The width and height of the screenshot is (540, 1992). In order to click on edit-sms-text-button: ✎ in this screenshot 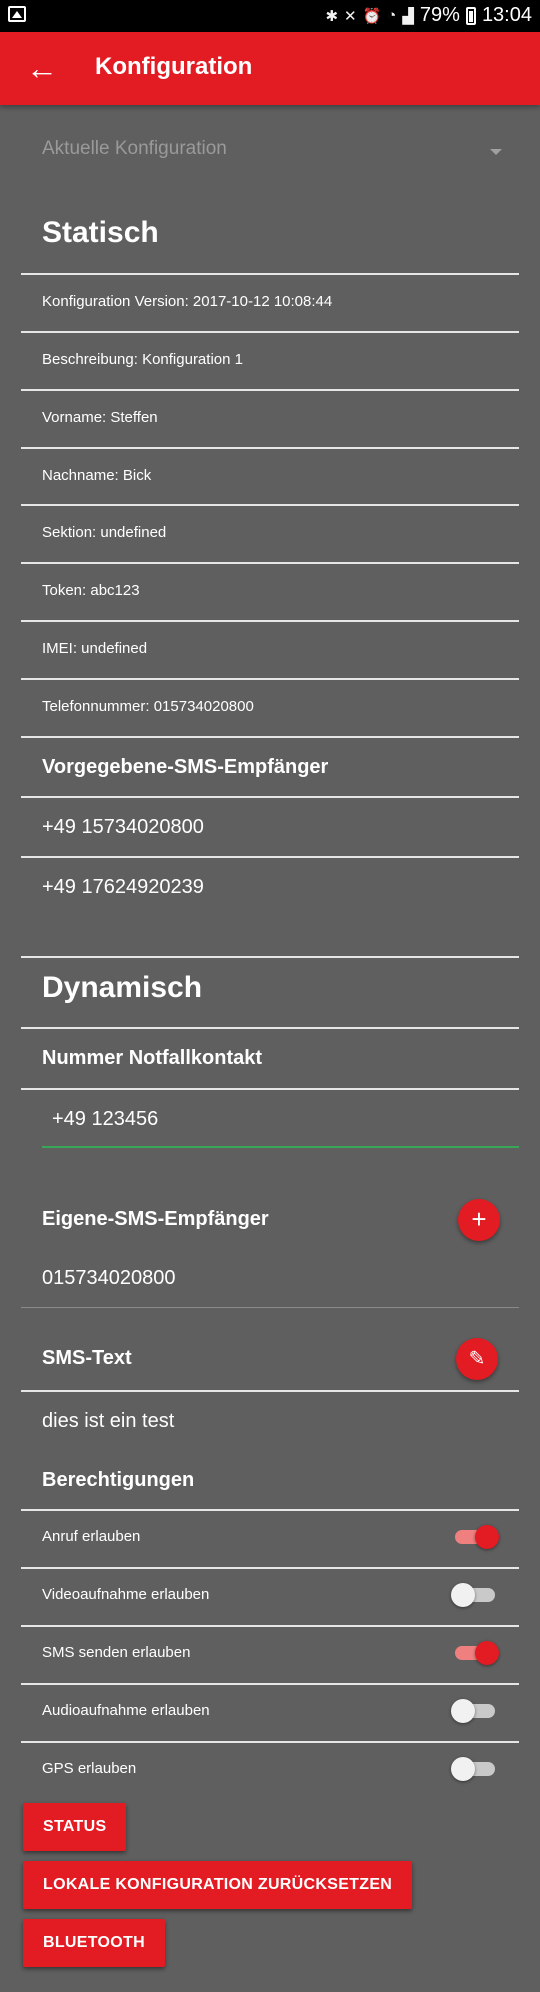, I will do `click(477, 1359)`.